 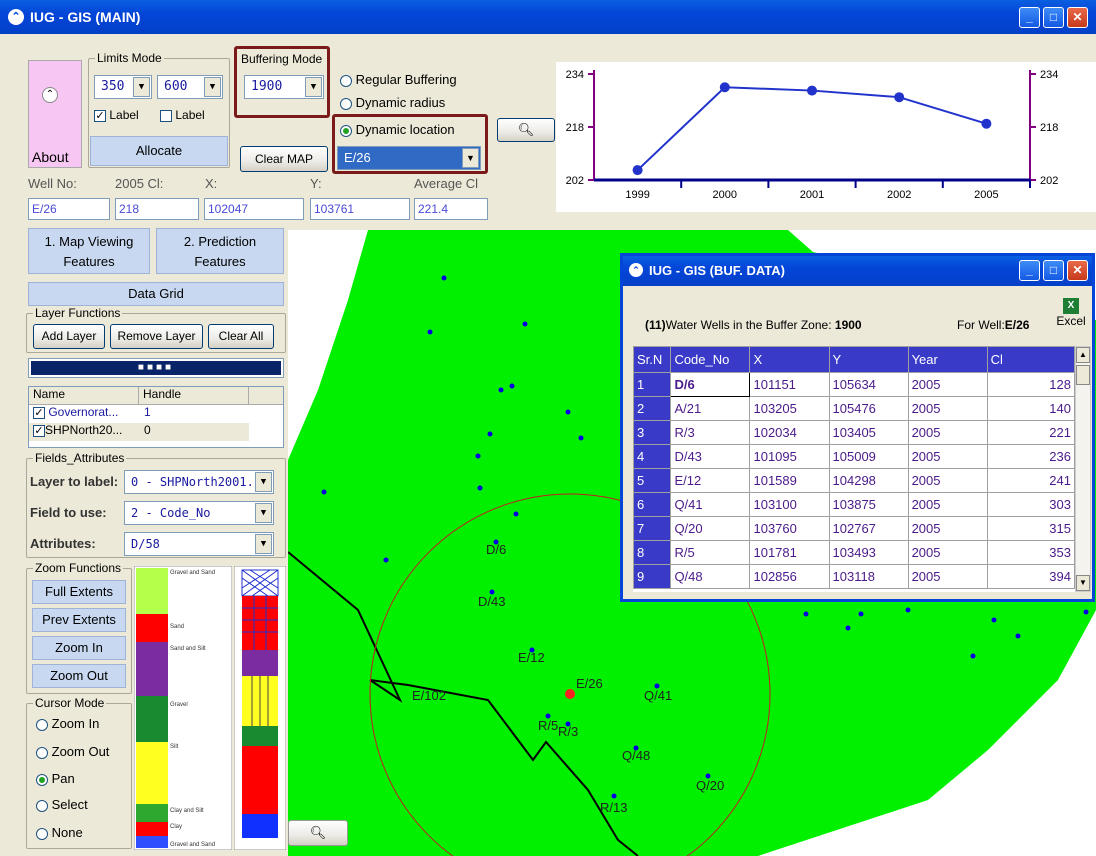 I want to click on cursor-zoom-in-option: Zoom In, so click(x=67, y=723).